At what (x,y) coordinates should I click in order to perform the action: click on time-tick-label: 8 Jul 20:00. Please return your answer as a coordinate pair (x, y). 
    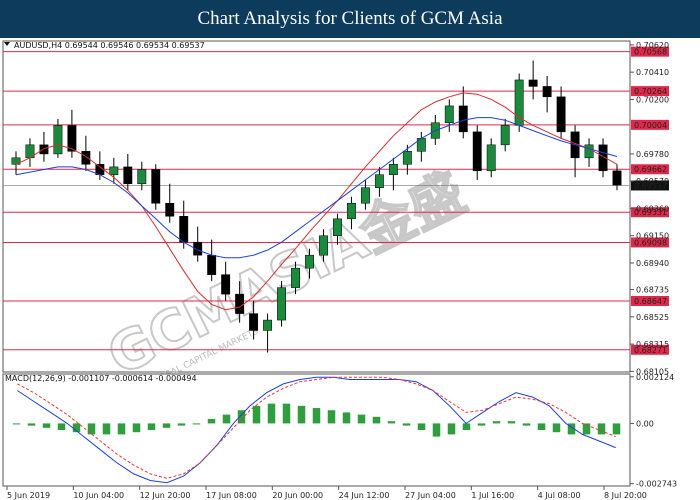
    Looking at the image, I should click on (625, 495).